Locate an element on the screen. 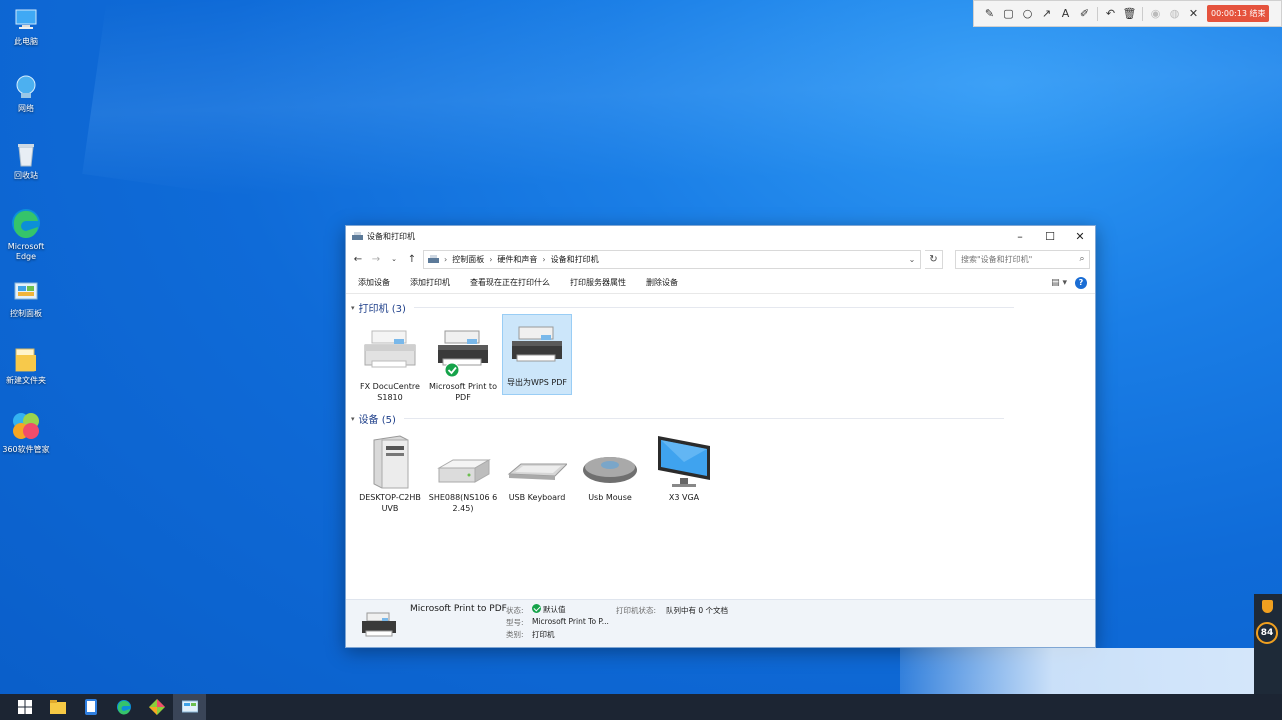  printer-item: FX DocuCentre S1810 is located at coordinates (390, 360).